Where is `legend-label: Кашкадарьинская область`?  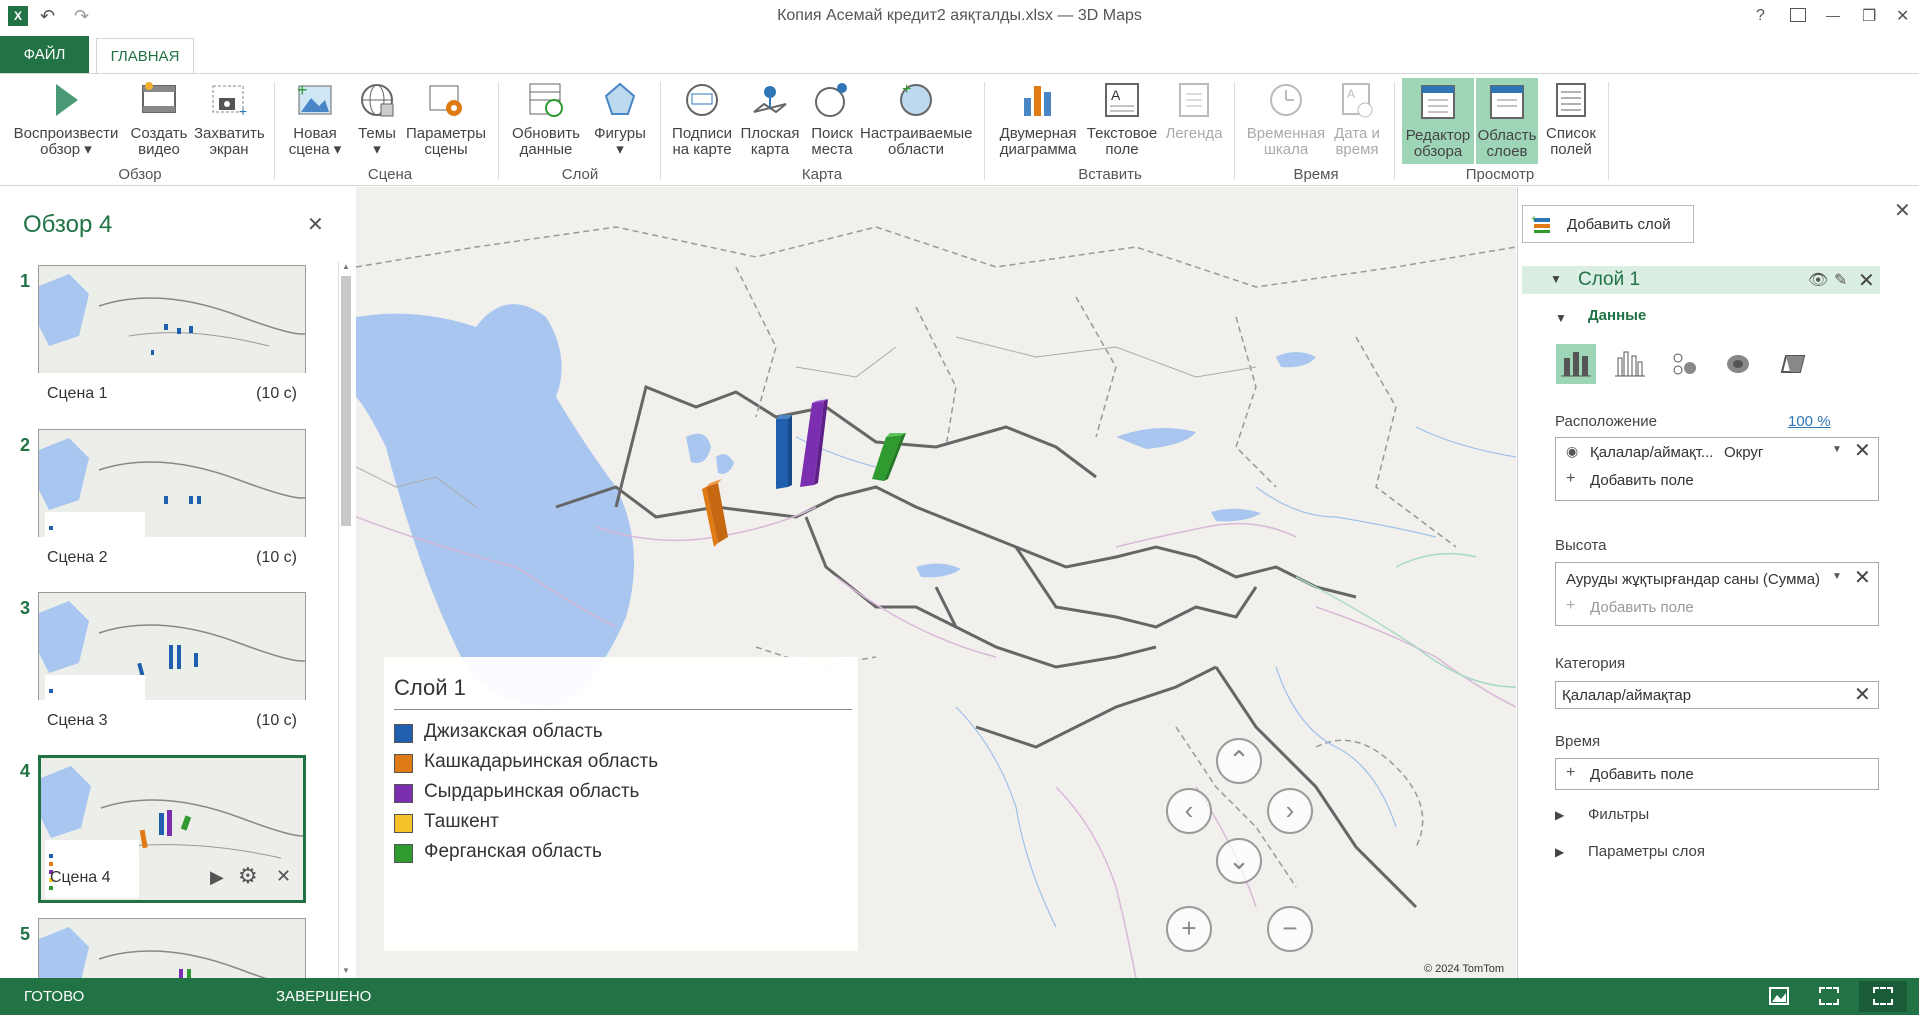
legend-label: Кашкадарьинская область is located at coordinates (541, 761).